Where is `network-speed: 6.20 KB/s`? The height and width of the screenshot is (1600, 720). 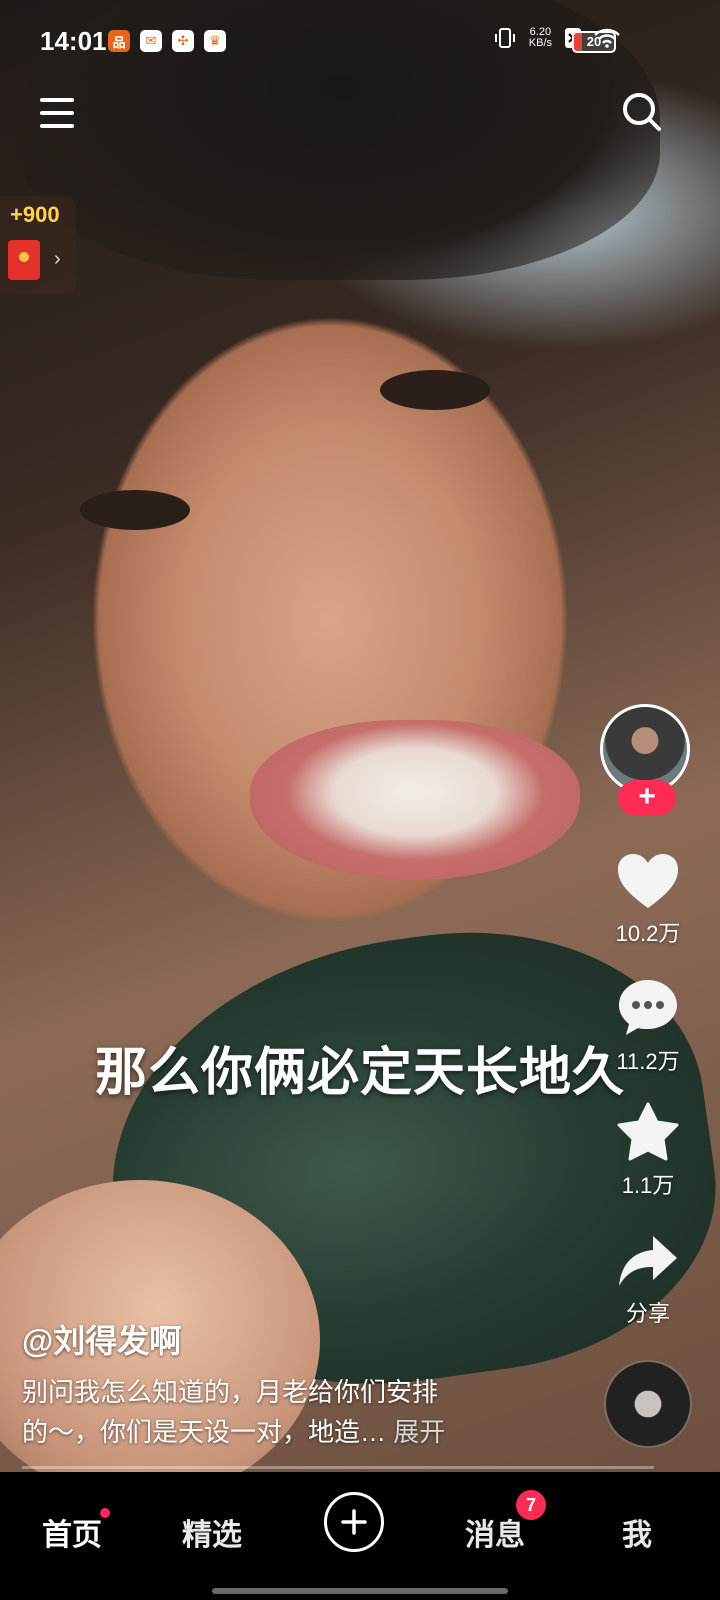
network-speed: 6.20 KB/s is located at coordinates (540, 38).